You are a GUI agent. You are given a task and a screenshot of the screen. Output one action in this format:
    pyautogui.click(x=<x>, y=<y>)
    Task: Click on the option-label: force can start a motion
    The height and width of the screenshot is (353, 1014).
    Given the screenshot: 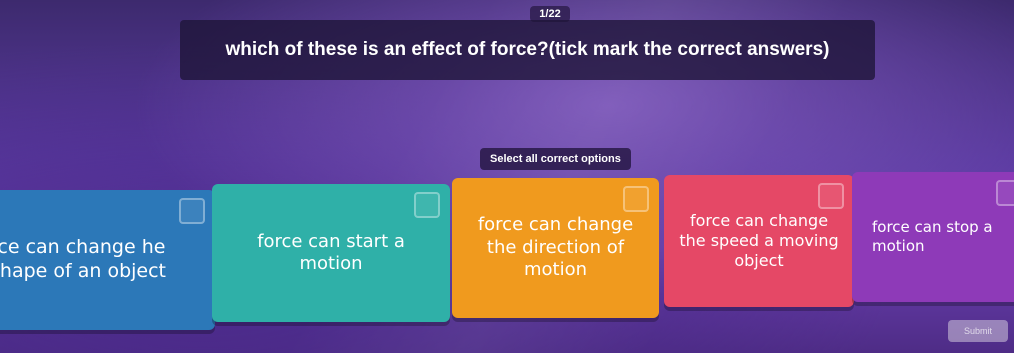 What is the action you would take?
    pyautogui.click(x=331, y=252)
    